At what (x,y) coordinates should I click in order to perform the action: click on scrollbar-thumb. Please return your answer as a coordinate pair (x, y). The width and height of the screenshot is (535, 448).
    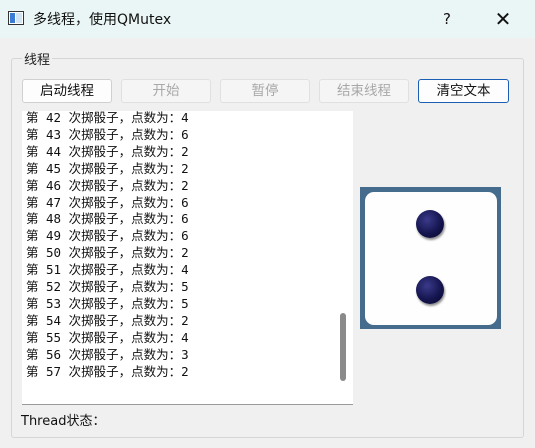
    Looking at the image, I should click on (343, 347).